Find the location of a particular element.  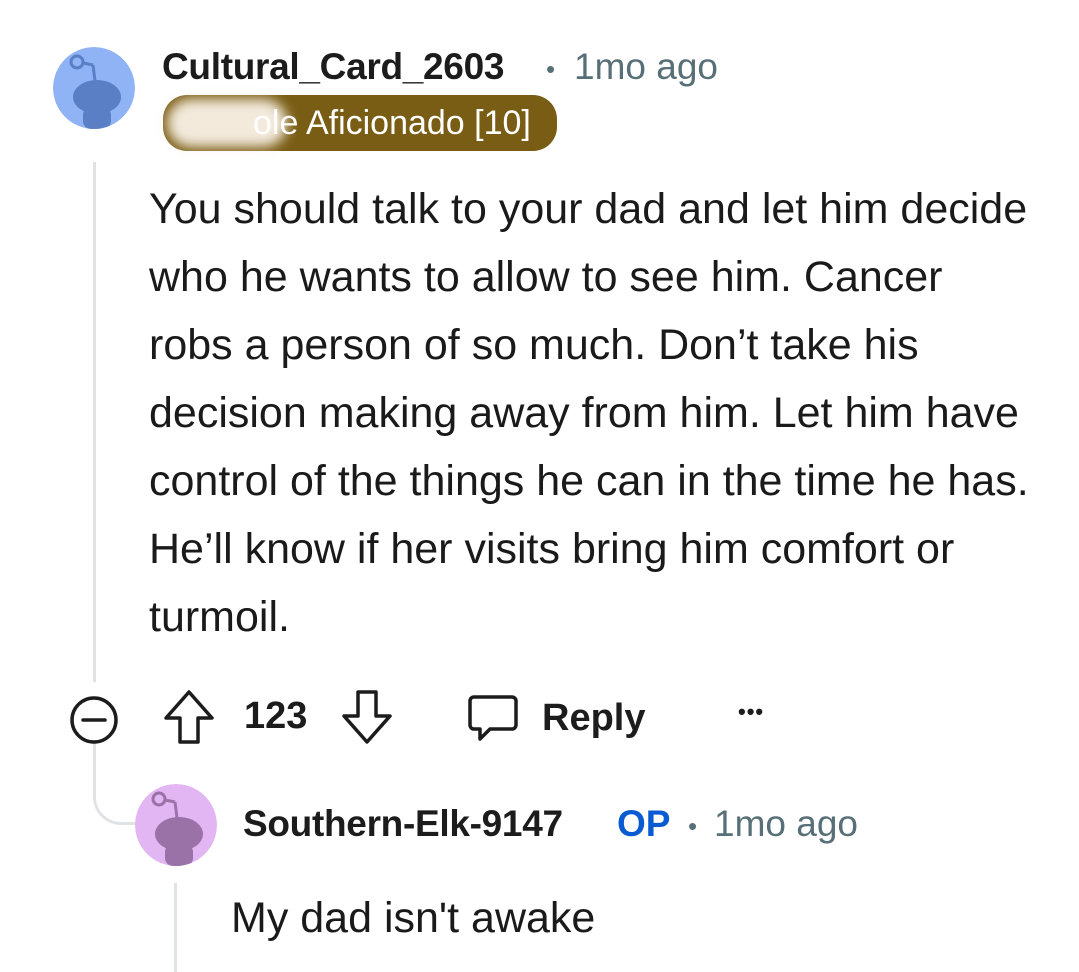

downvote-arrow-icon is located at coordinates (367, 717).